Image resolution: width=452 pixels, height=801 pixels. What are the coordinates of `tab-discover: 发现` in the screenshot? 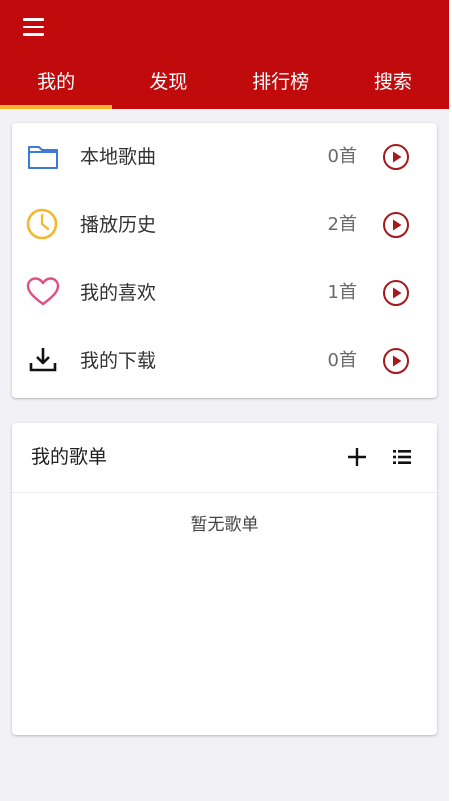 It's located at (168, 83).